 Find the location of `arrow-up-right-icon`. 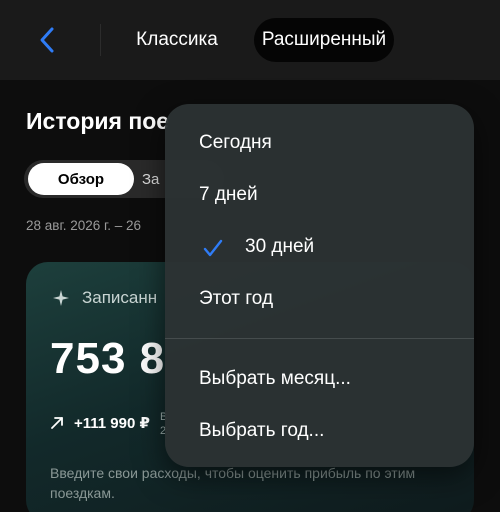

arrow-up-right-icon is located at coordinates (57, 423).